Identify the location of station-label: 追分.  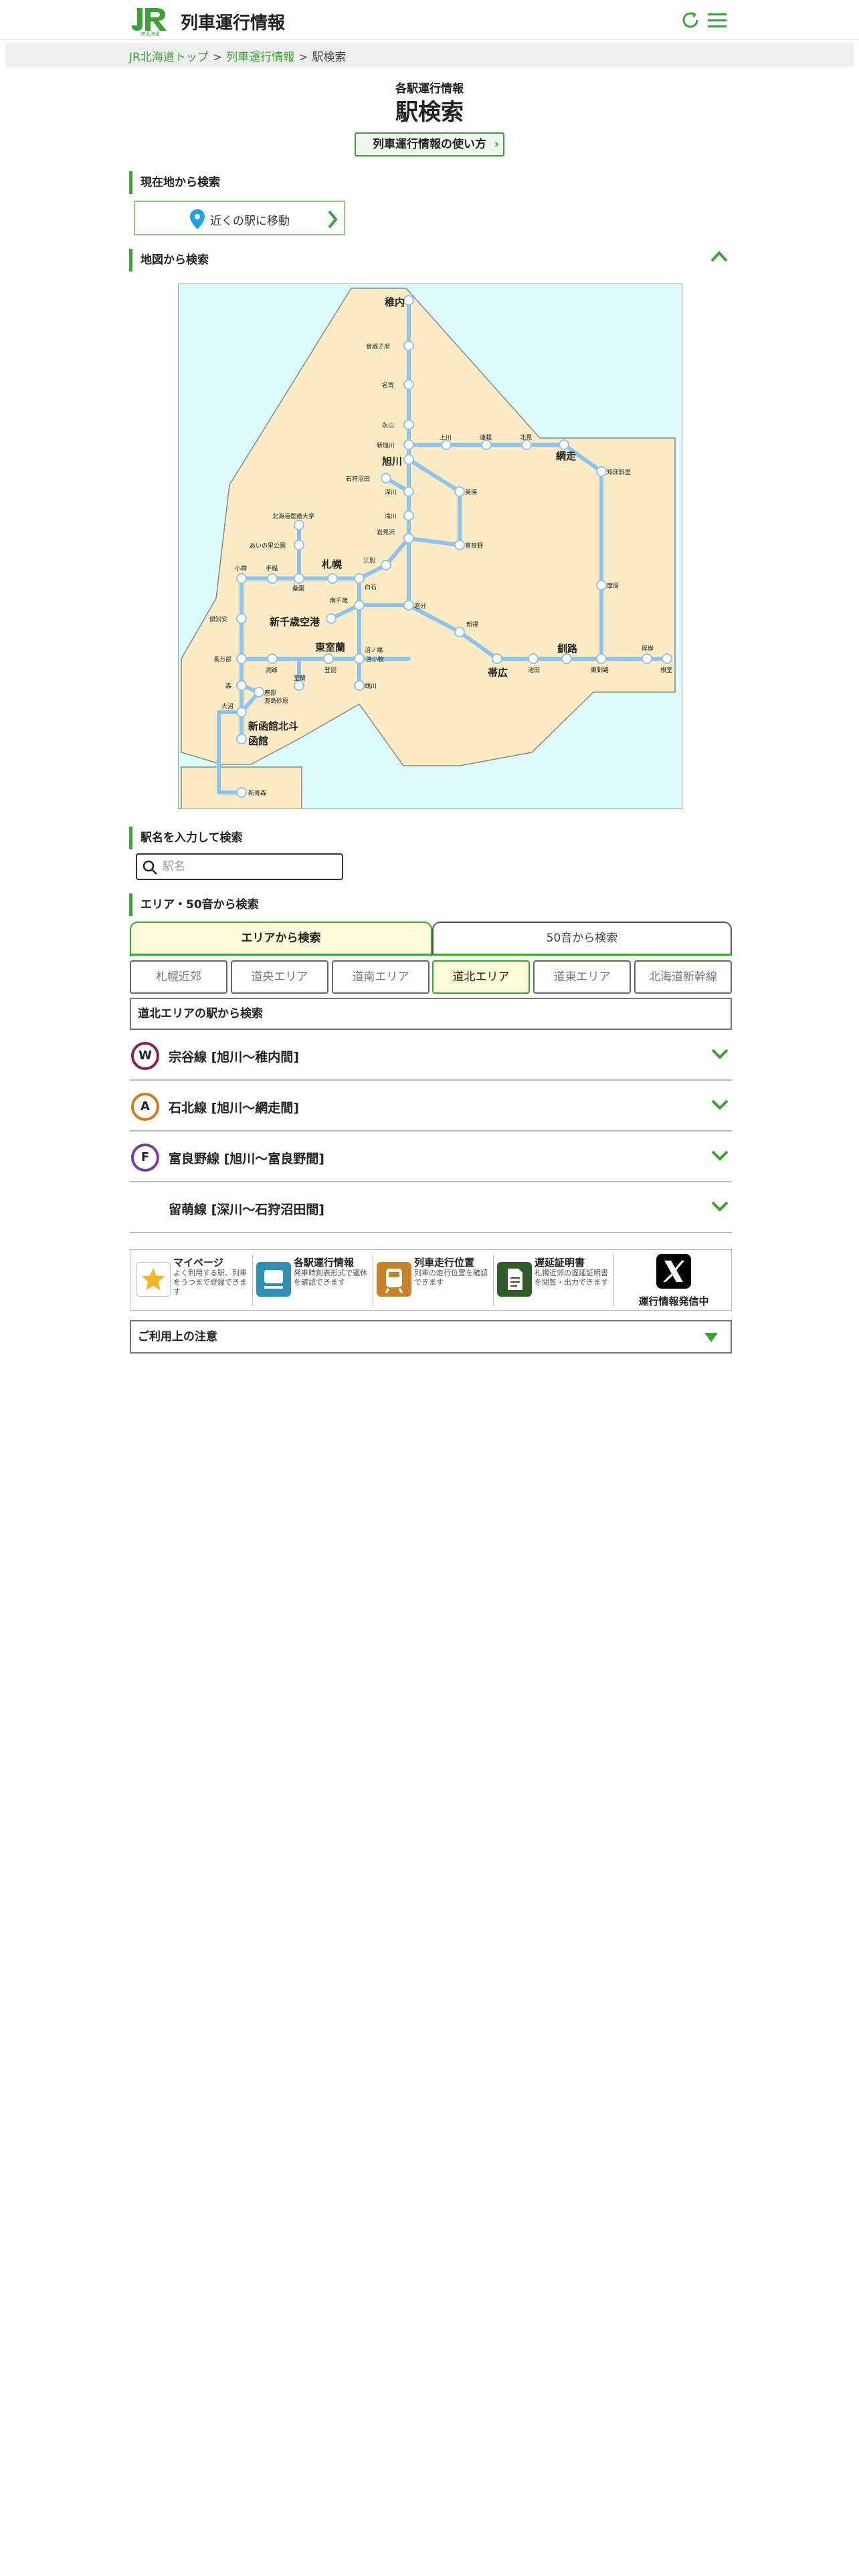
(420, 606).